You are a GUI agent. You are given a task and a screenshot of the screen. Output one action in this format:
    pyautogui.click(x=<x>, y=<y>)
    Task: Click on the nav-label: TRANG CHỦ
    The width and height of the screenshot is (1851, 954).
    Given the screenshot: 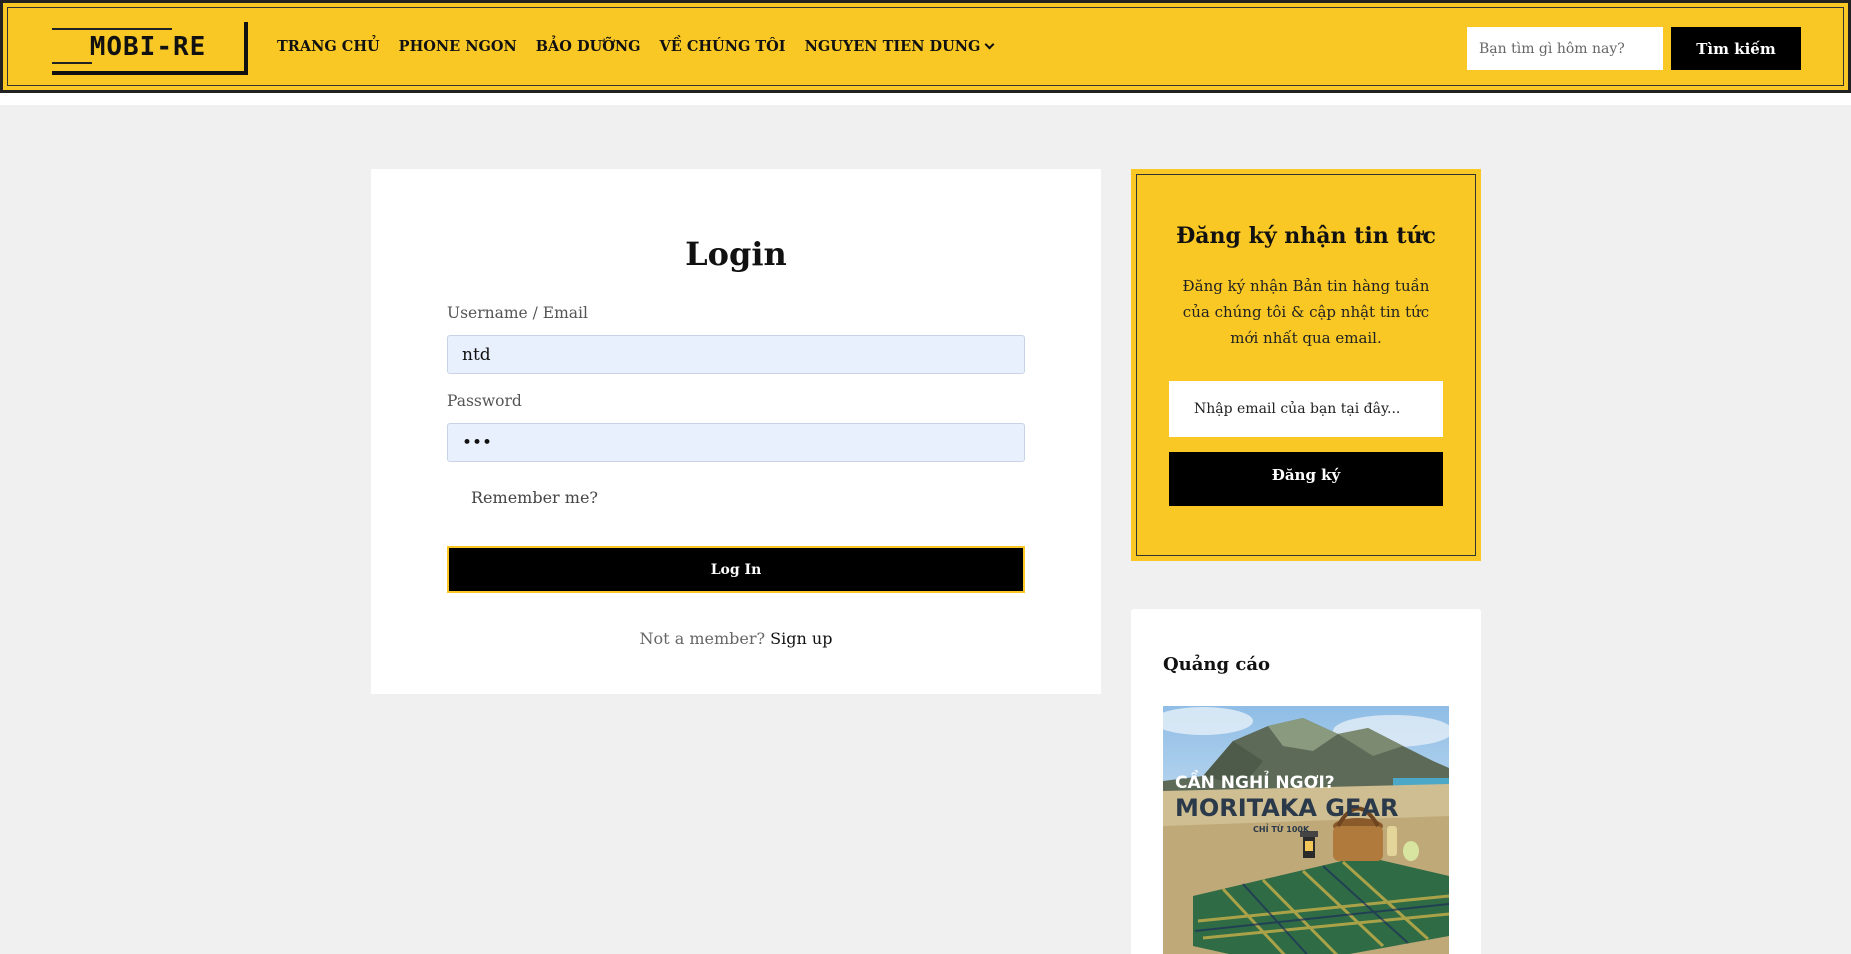 What is the action you would take?
    pyautogui.click(x=328, y=46)
    